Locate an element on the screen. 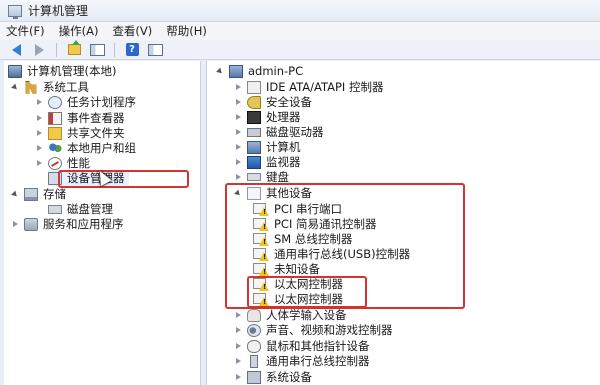 The height and width of the screenshot is (385, 600). tree-item-local-users: 本地用户和组 is located at coordinates (85, 148).